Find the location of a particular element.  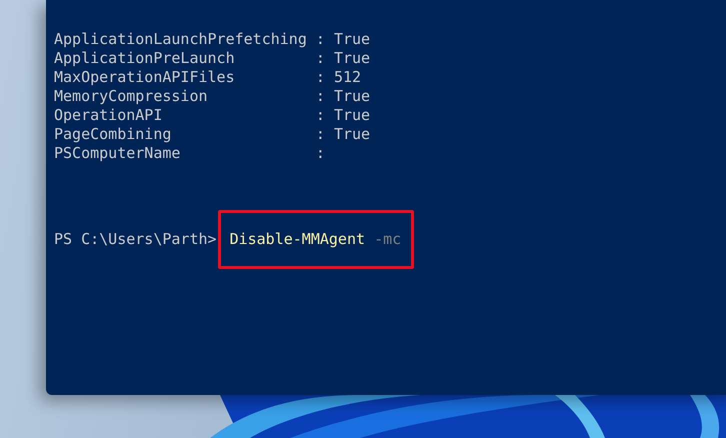

output-line: ApplicationPreLaunch : True is located at coordinates (213, 58).